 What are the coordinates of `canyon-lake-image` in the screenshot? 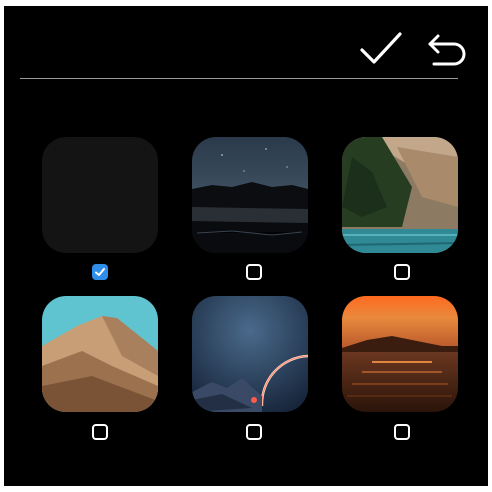 It's located at (400, 195).